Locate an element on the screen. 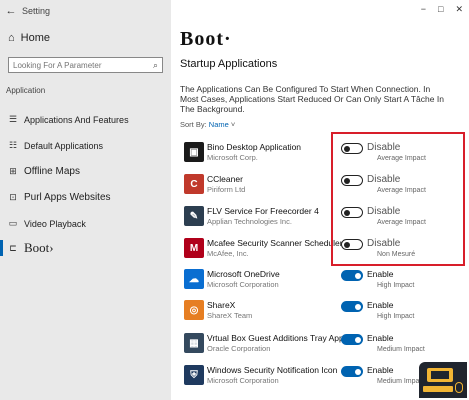 This screenshot has width=469, height=400. home-icon: ⌂ is located at coordinates (11, 38).